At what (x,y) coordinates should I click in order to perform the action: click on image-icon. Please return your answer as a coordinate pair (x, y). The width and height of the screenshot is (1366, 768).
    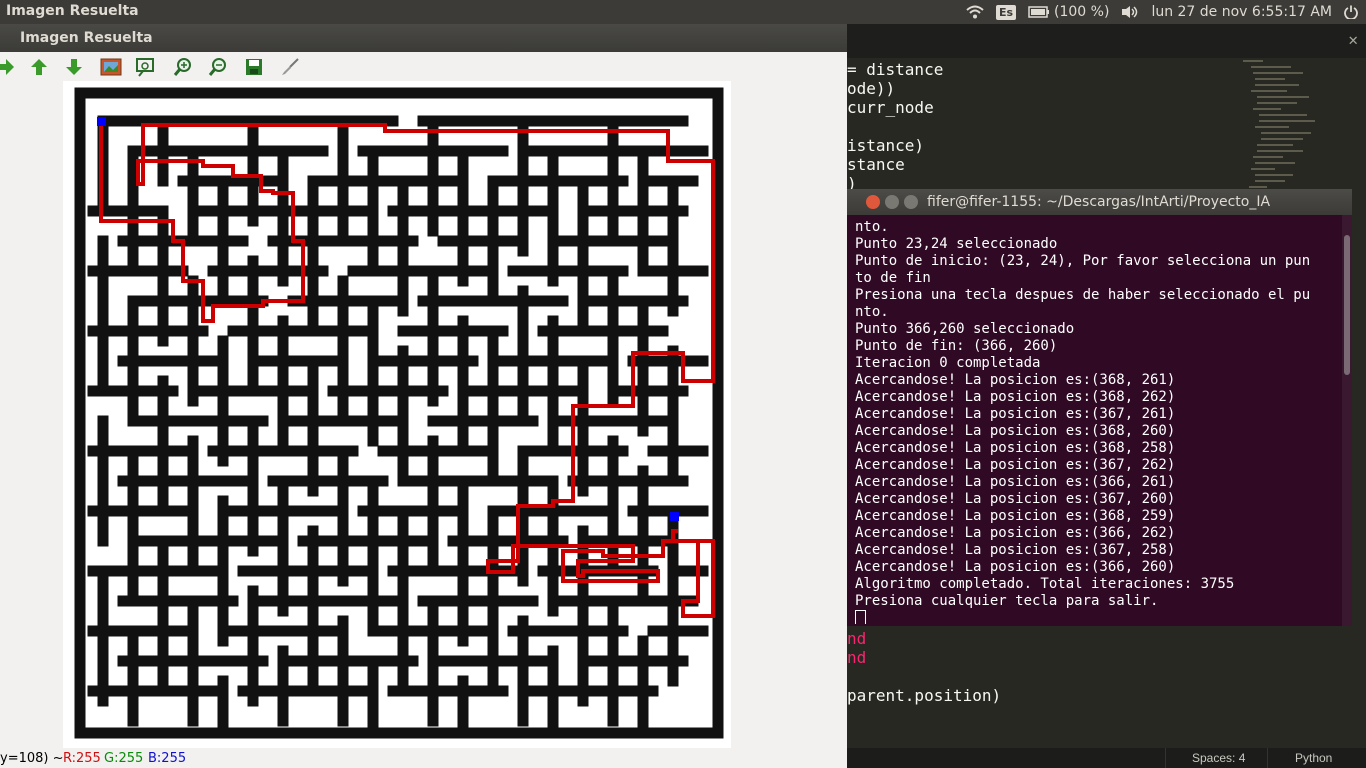
    Looking at the image, I should click on (111, 67).